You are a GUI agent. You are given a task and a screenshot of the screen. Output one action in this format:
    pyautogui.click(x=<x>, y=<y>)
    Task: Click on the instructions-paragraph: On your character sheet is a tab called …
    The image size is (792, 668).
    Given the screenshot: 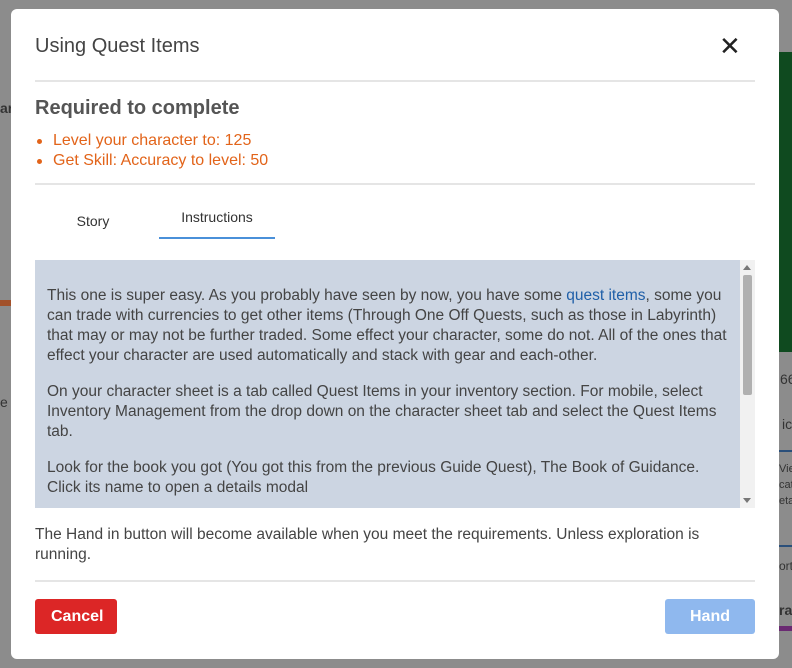 What is the action you would take?
    pyautogui.click(x=382, y=411)
    